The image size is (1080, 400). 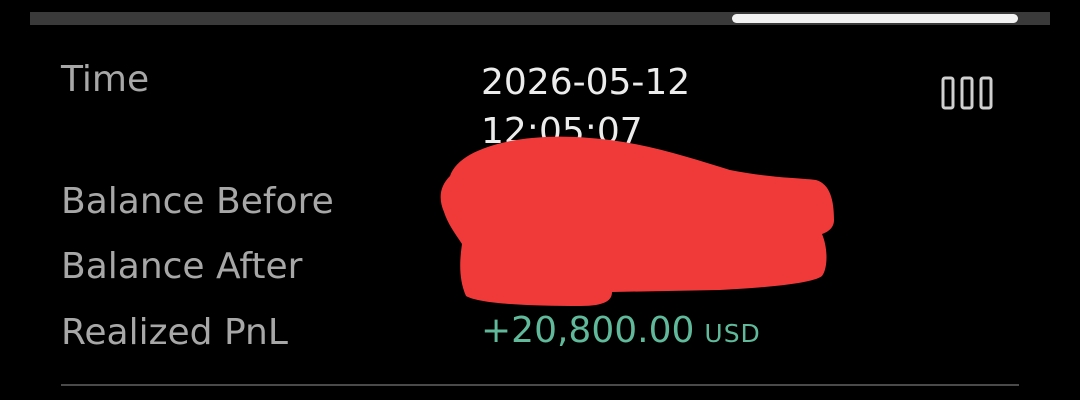 I want to click on grid-icon, so click(x=967, y=93).